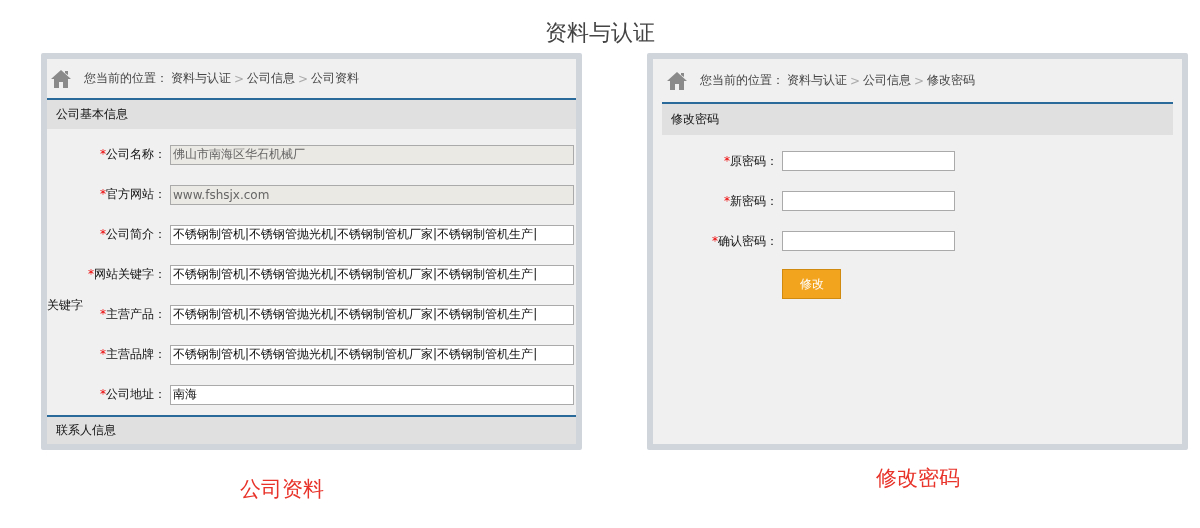 This screenshot has height=528, width=1200. Describe the element at coordinates (136, 234) in the screenshot. I see `field-label: 公司简介：` at that location.